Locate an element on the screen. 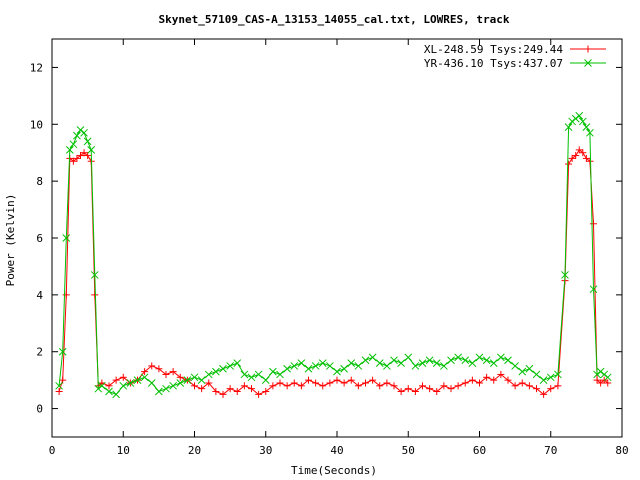  y-axis-label: Power (Kelvin) is located at coordinates (10, 240).